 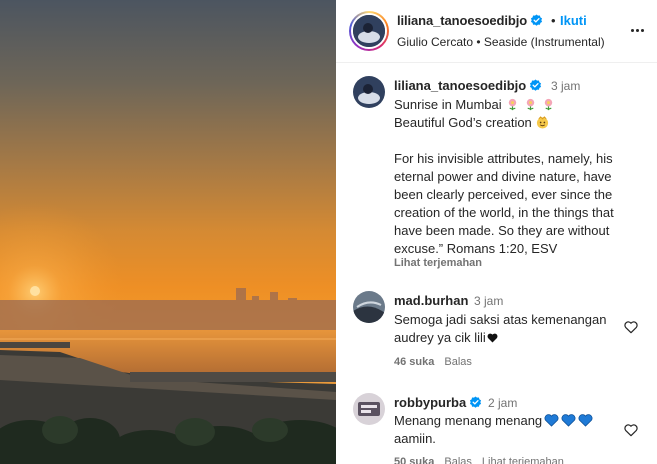 I want to click on author-username: liliana_tanoesoedibjo, so click(x=470, y=20).